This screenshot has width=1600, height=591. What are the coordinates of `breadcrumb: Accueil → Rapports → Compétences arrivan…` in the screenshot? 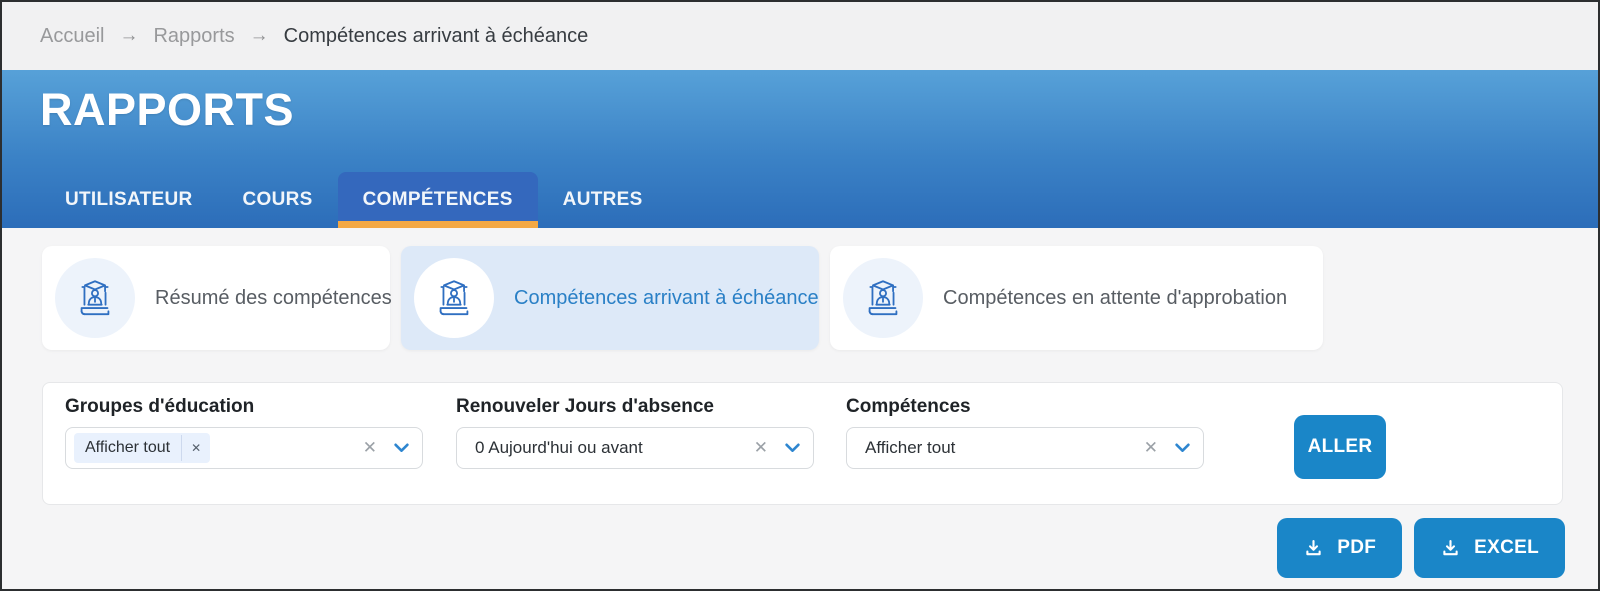 It's located at (800, 36).